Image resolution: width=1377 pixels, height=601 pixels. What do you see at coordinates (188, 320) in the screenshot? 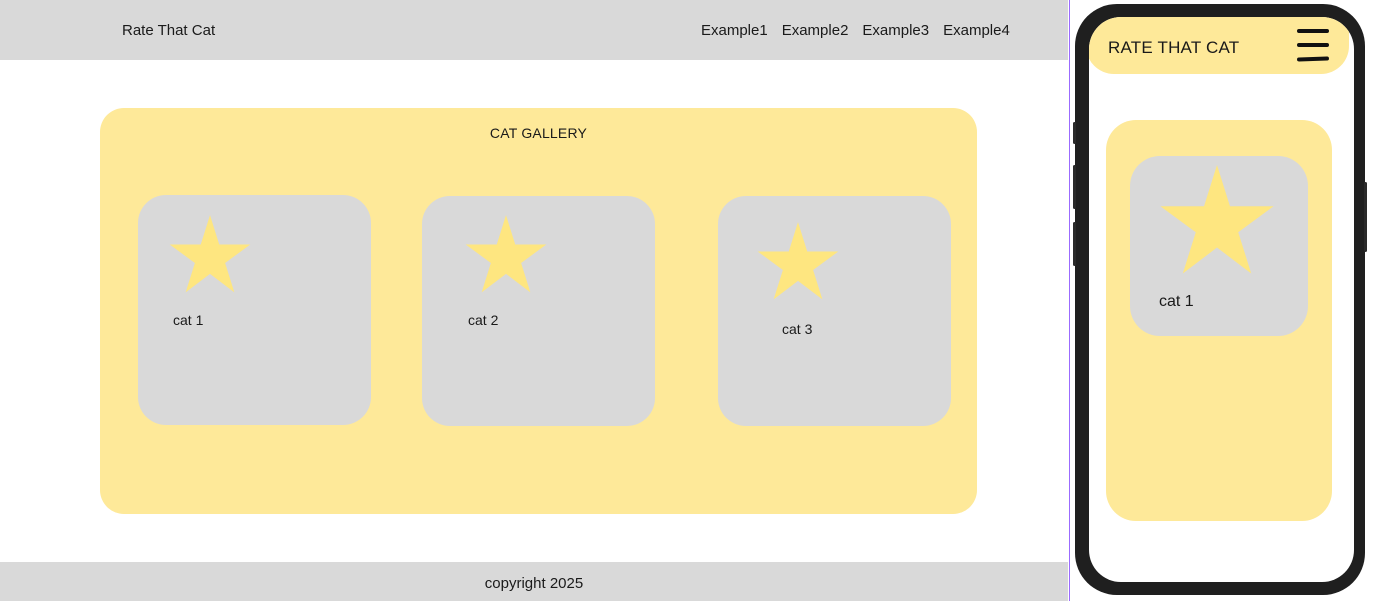
I see `cat-card-label: cat 1` at bounding box center [188, 320].